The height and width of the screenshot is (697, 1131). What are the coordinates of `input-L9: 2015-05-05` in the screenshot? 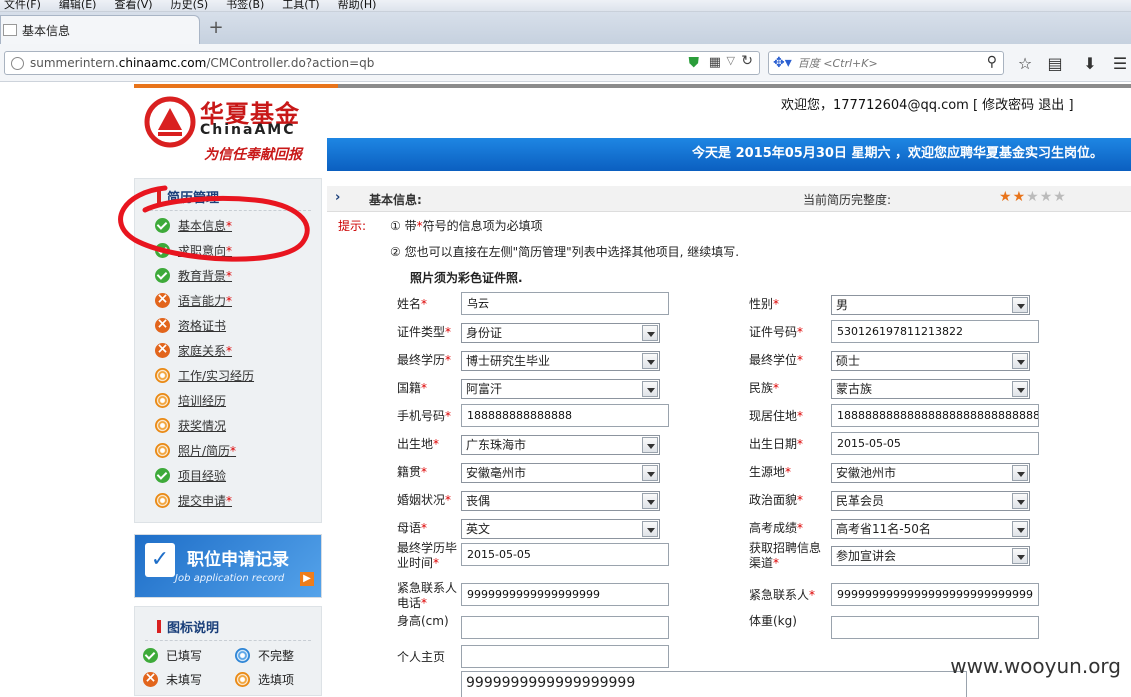 It's located at (565, 554).